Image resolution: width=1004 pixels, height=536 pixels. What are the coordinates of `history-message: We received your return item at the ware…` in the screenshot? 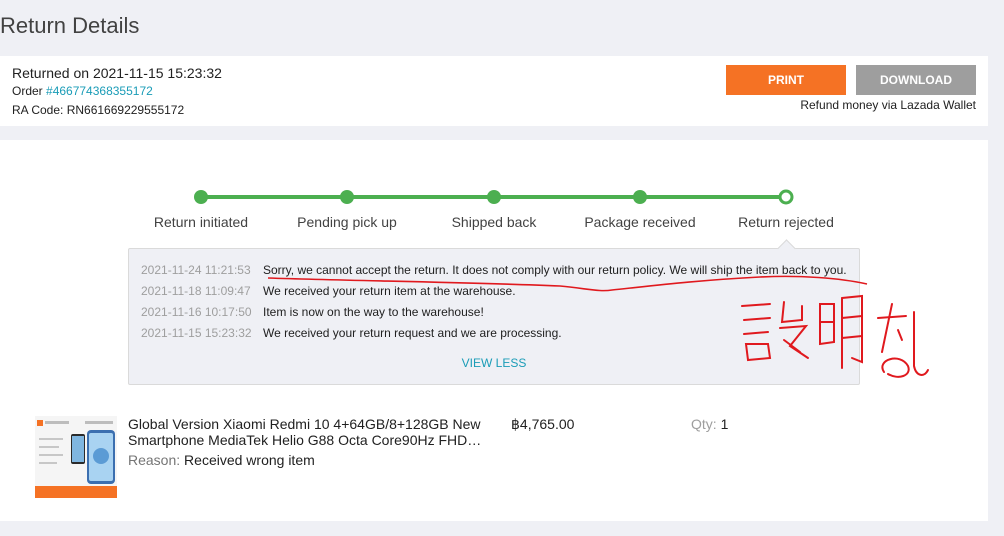 It's located at (389, 291).